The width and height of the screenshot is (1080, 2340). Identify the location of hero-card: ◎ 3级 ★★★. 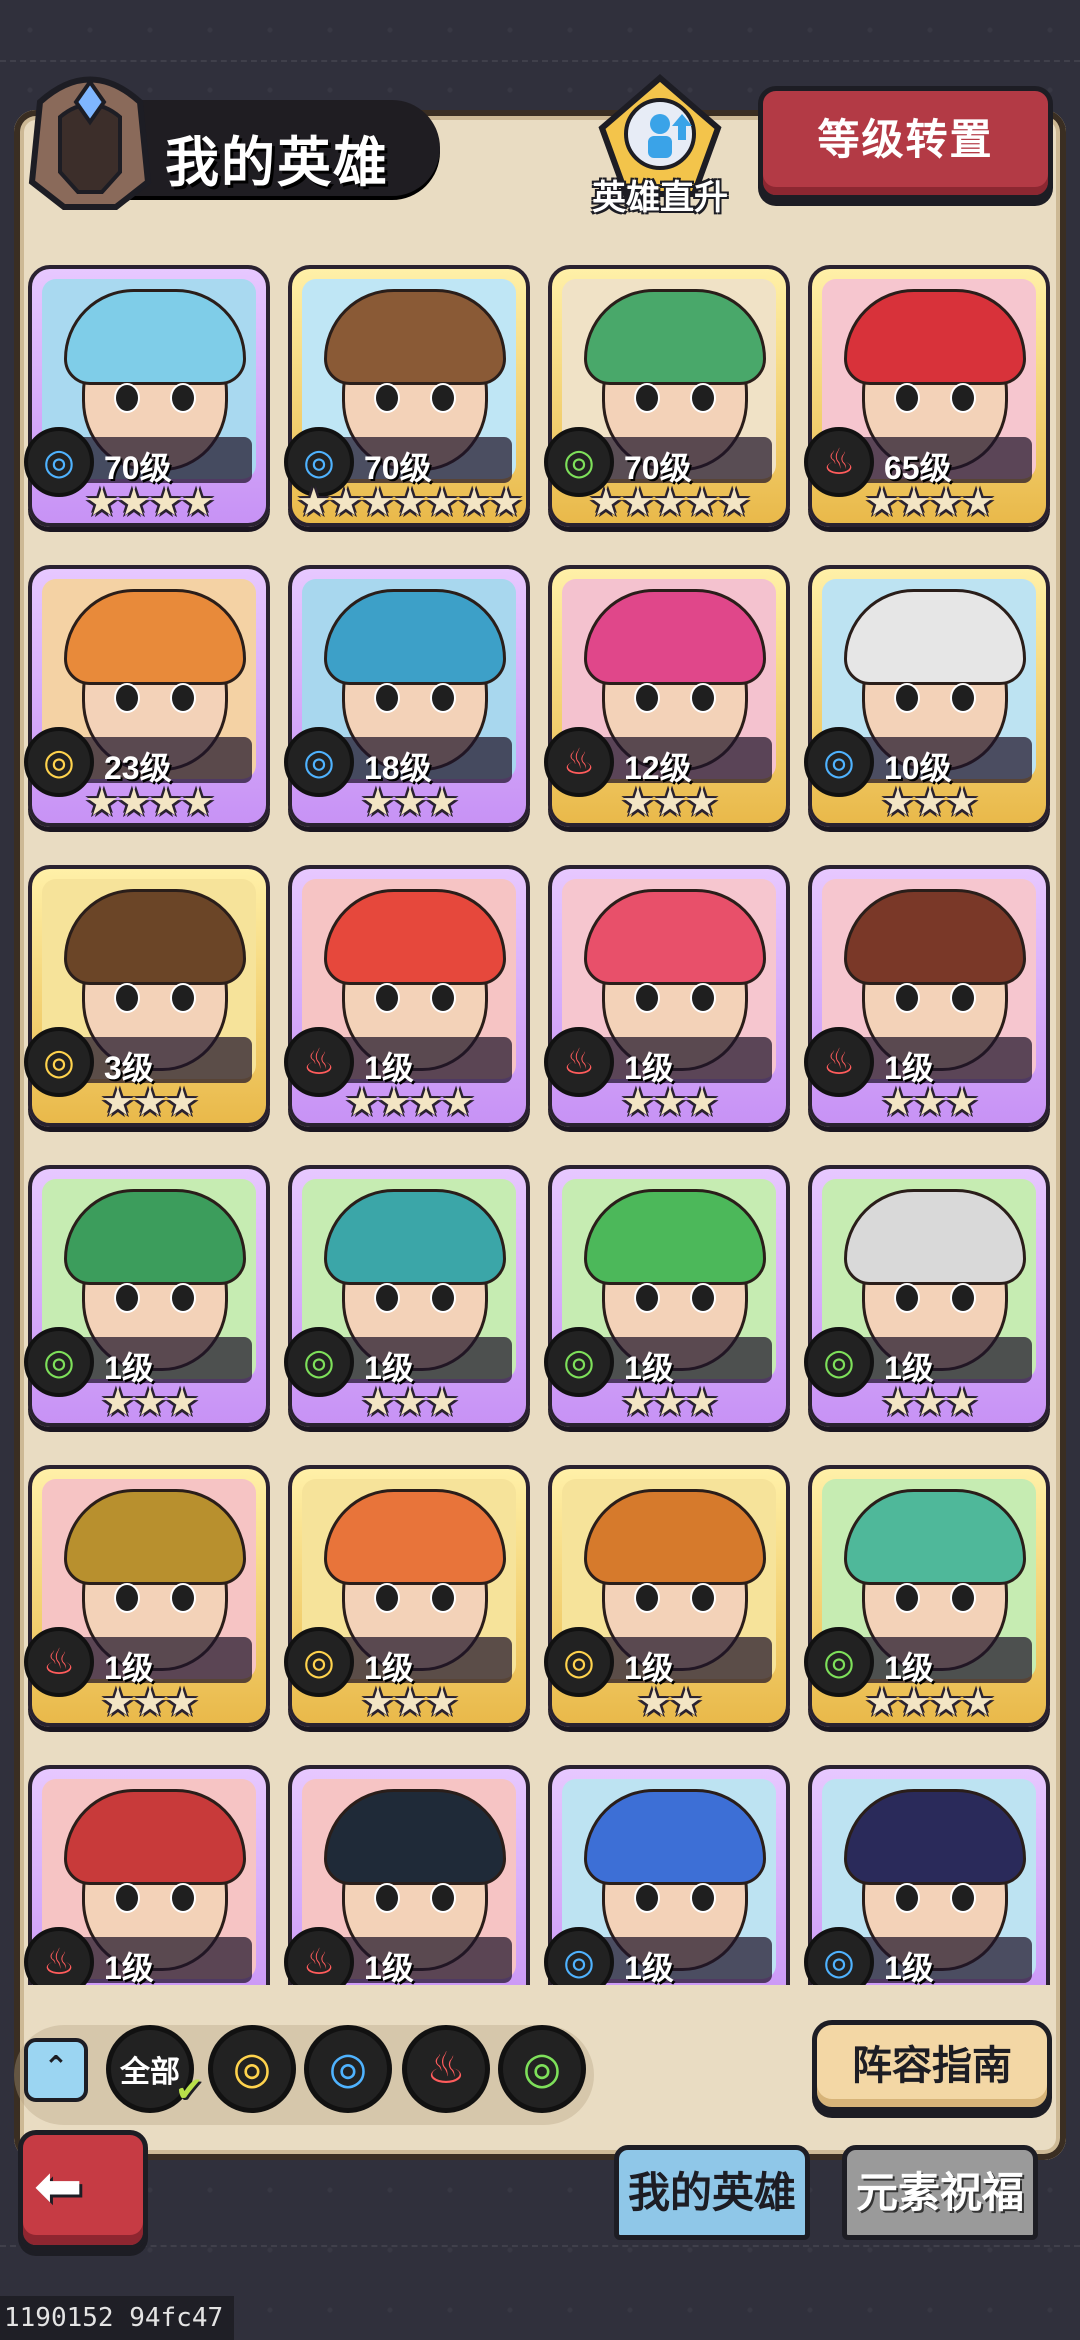
(147, 996).